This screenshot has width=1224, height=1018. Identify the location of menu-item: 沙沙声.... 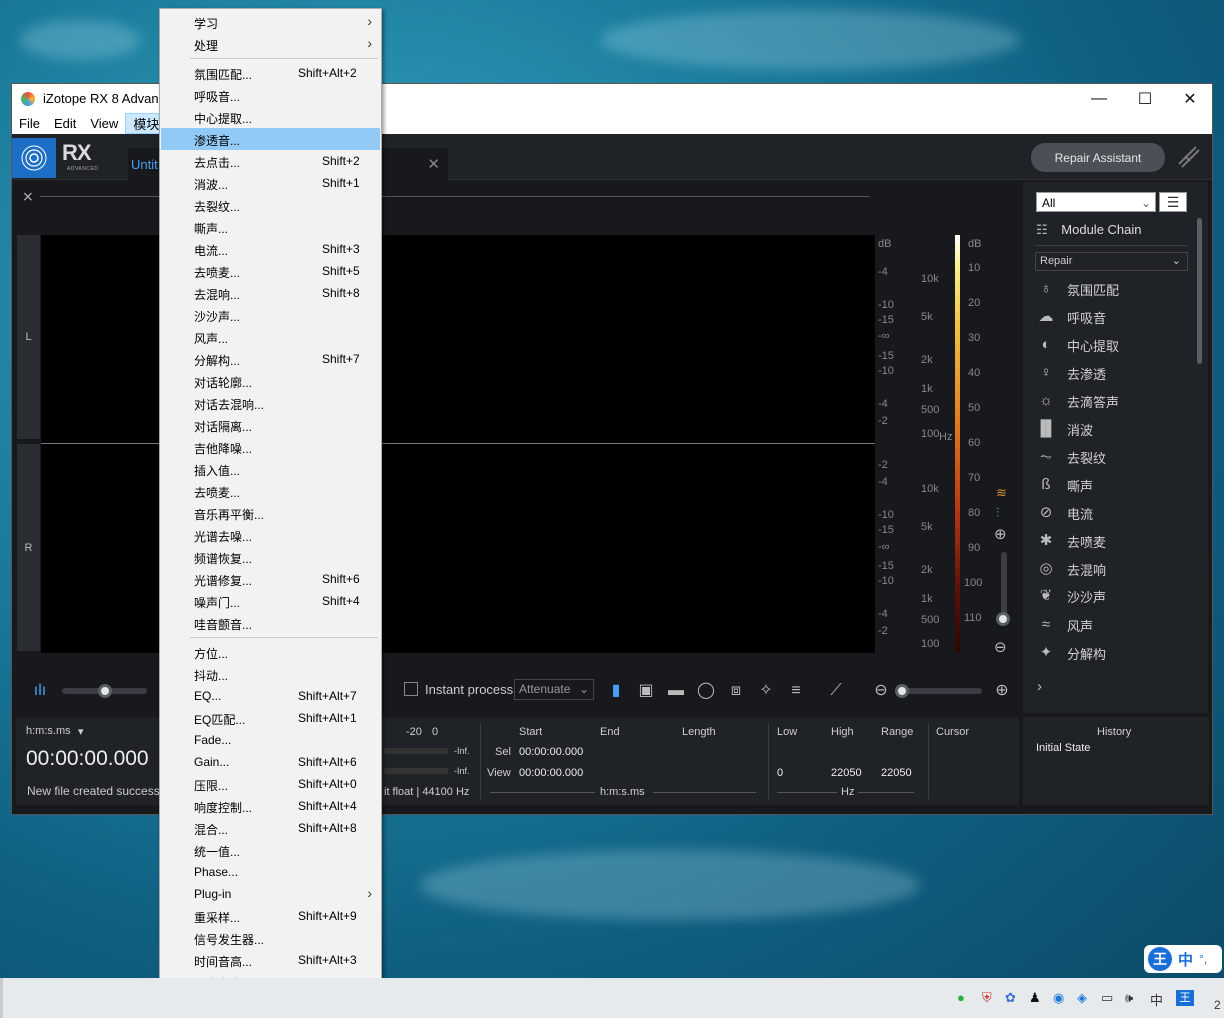
(270, 315).